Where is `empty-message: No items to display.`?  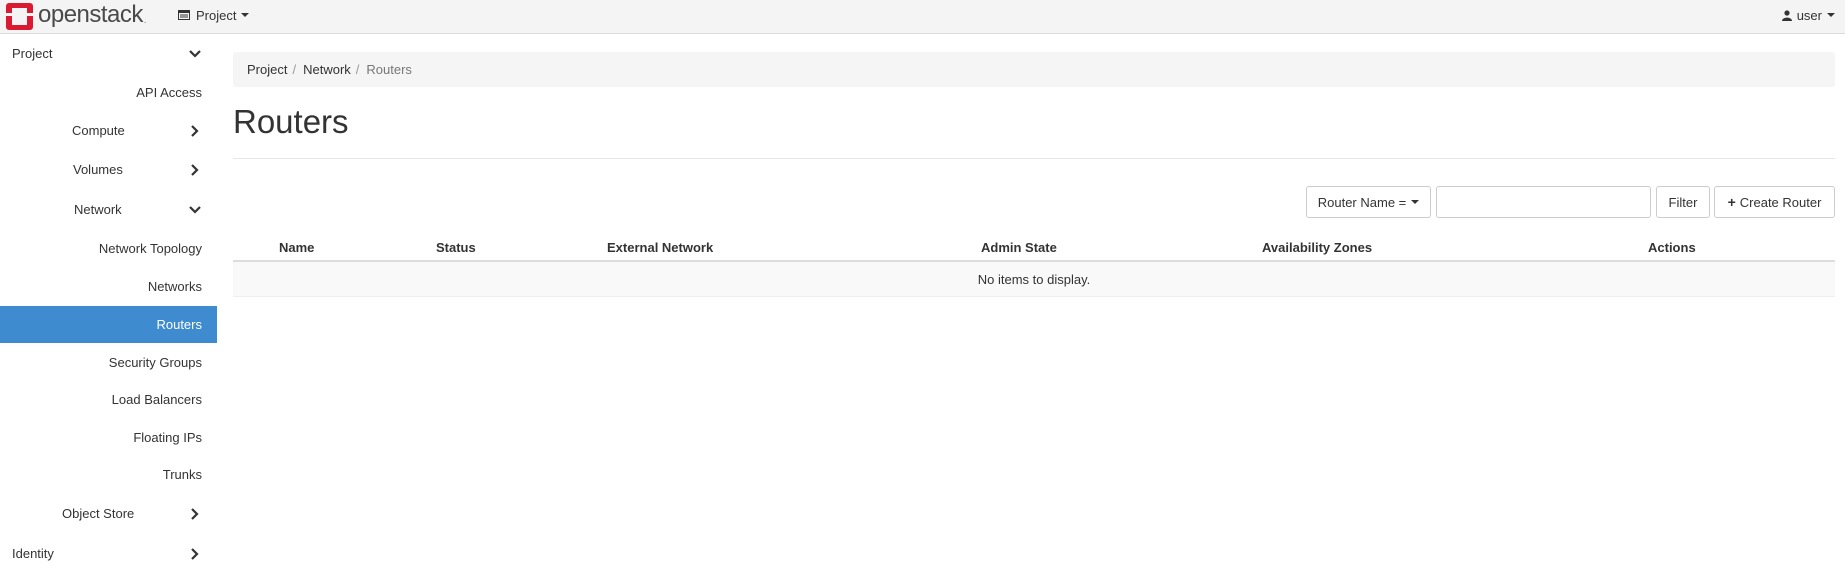 empty-message: No items to display. is located at coordinates (1034, 279).